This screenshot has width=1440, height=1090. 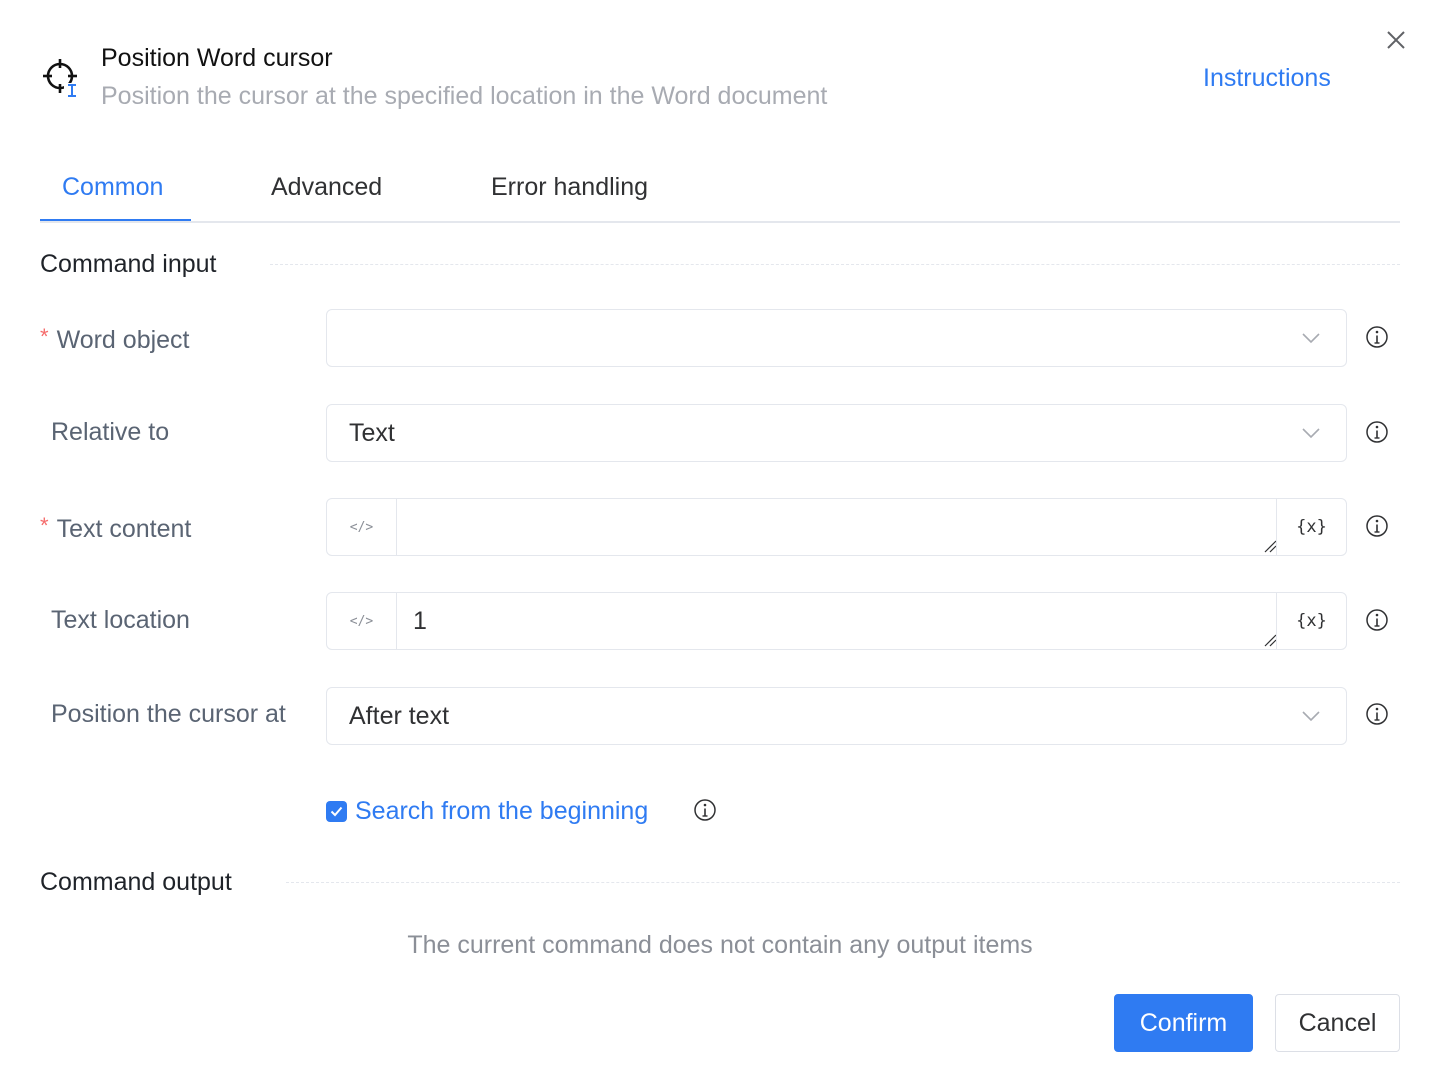 What do you see at coordinates (128, 264) in the screenshot?
I see `command-input-title: Command input` at bounding box center [128, 264].